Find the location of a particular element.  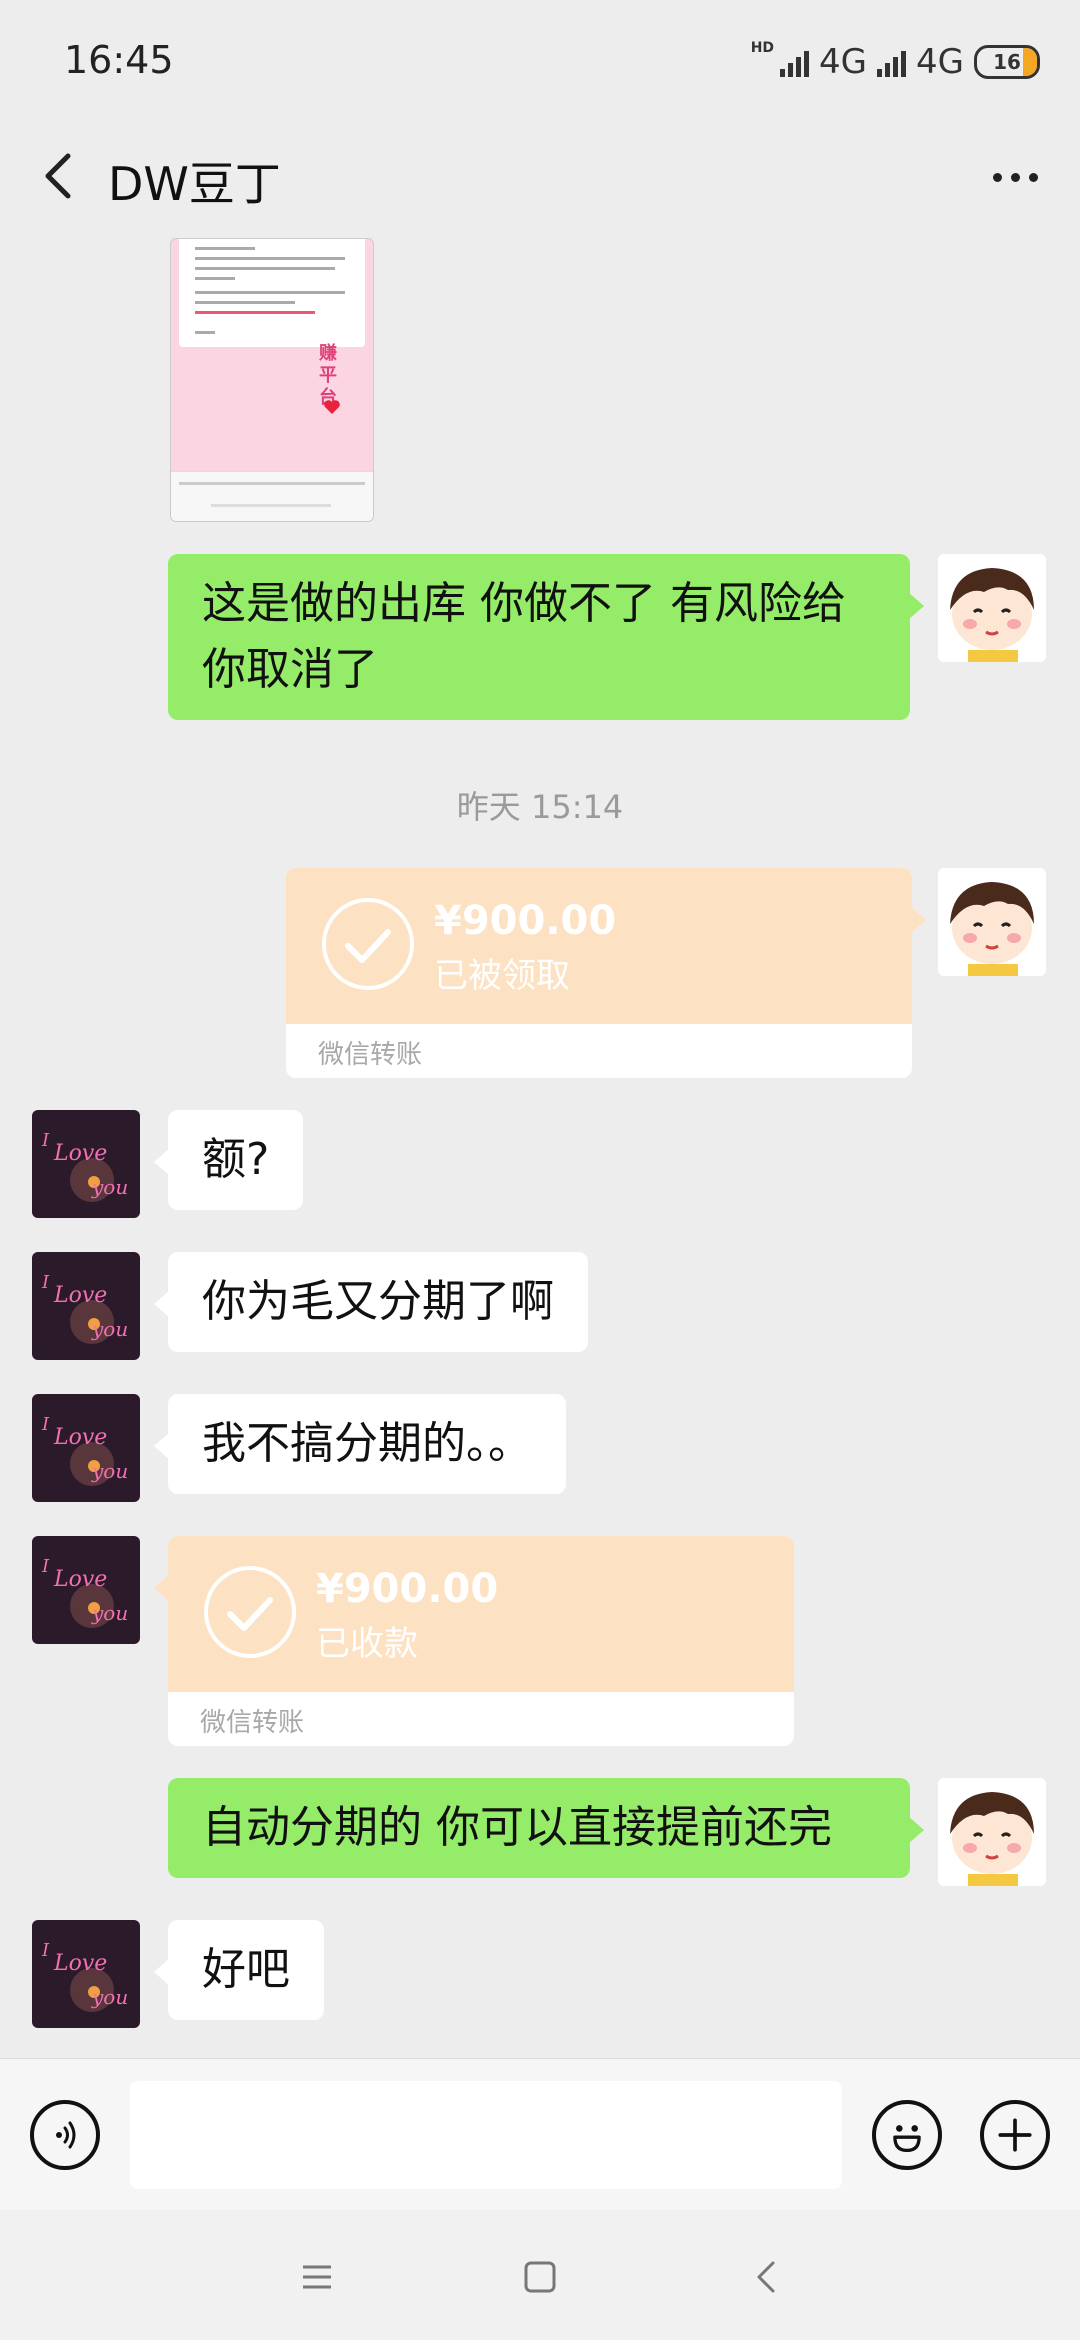

menu-icon is located at coordinates (317, 2277).